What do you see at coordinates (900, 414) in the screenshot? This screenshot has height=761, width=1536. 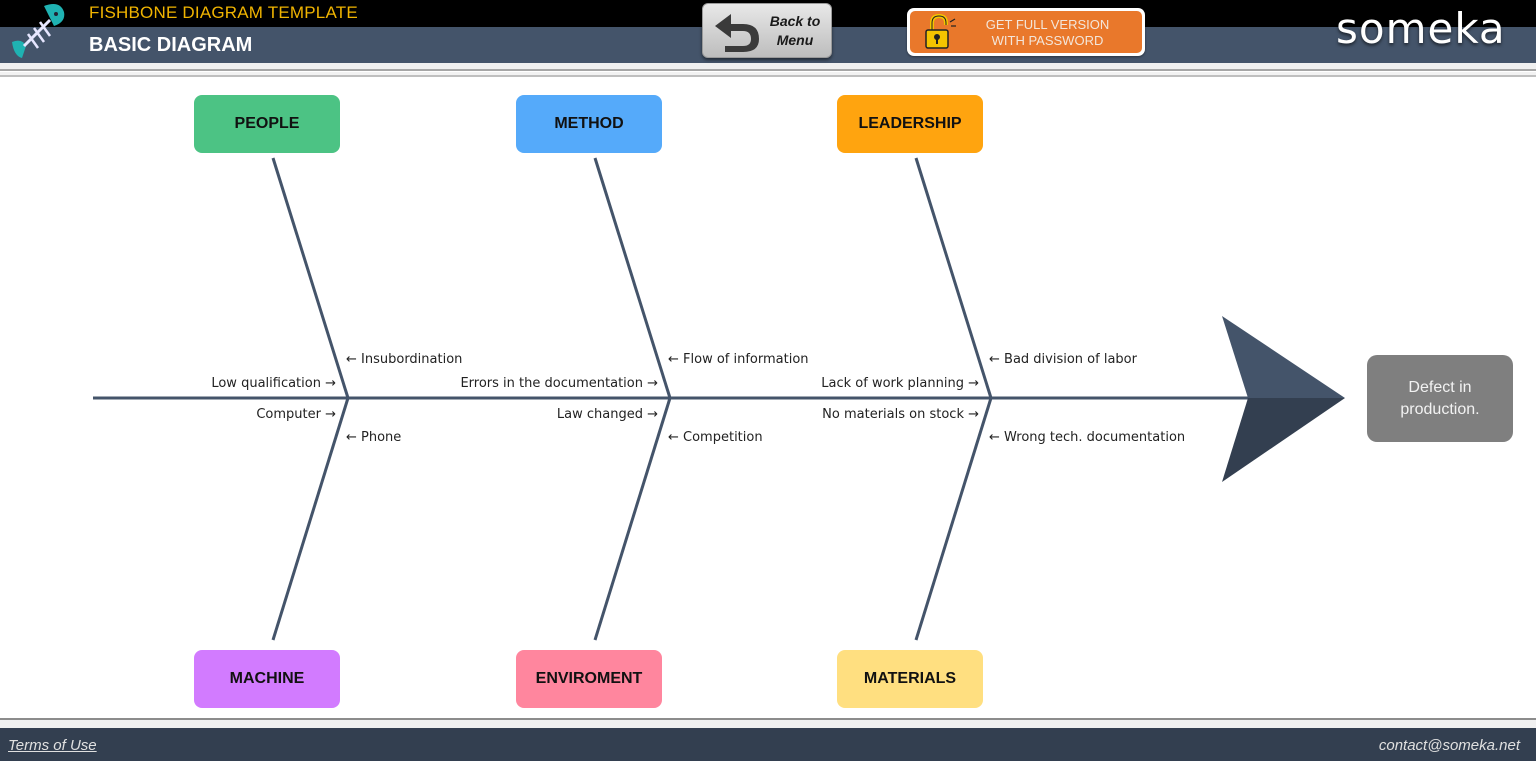 I see `cause-materials-left: No materials on stock →` at bounding box center [900, 414].